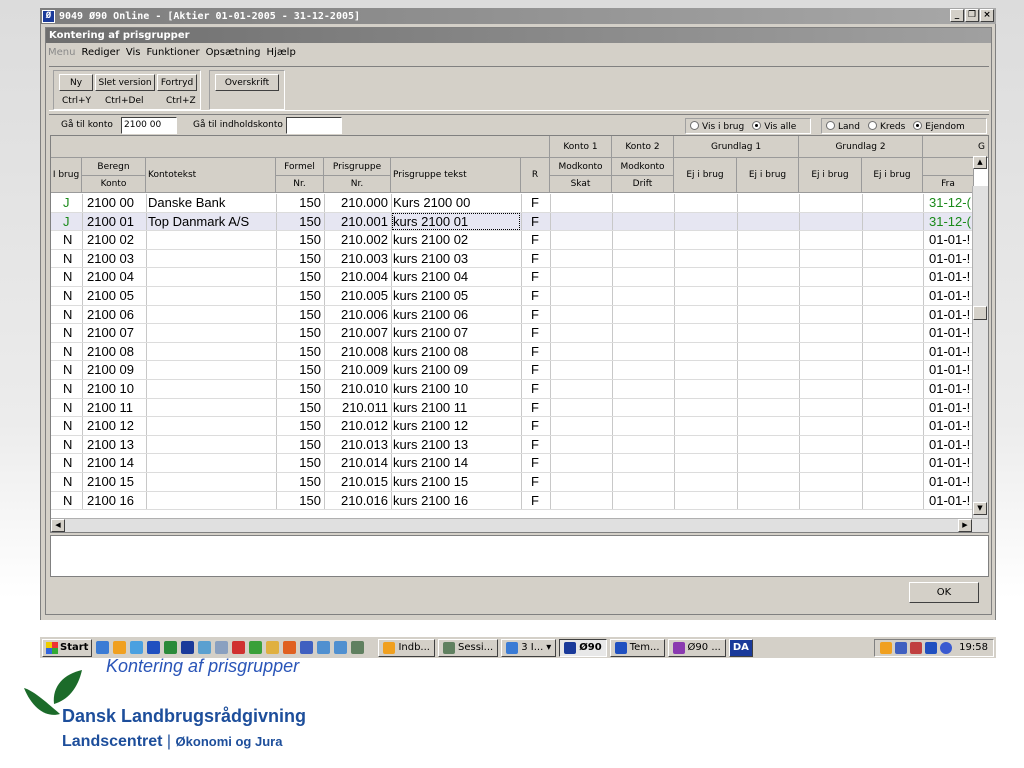 The image size is (1024, 768). Describe the element at coordinates (188, 647) in the screenshot. I see `o90-icon` at that location.